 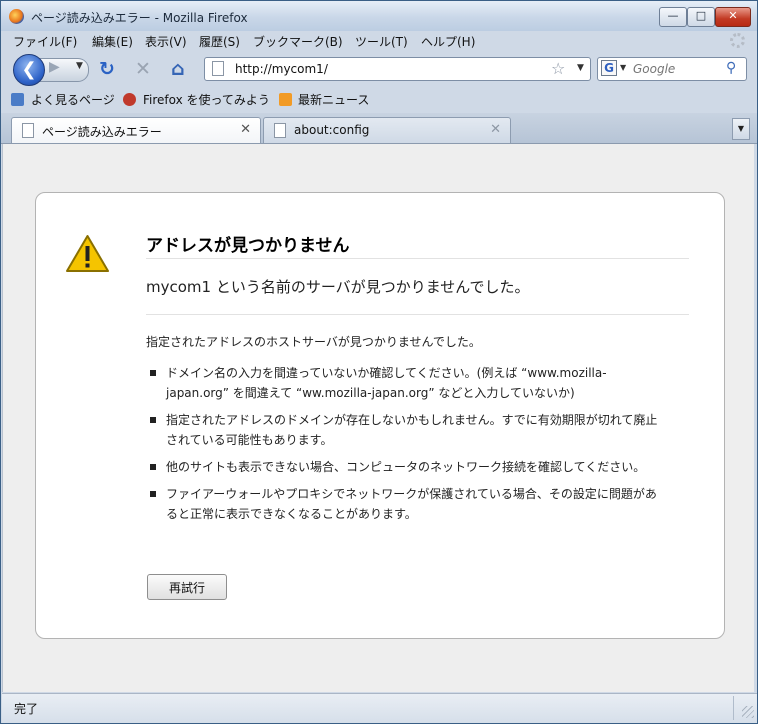 I want to click on status-bar: 完了, so click(x=379, y=708).